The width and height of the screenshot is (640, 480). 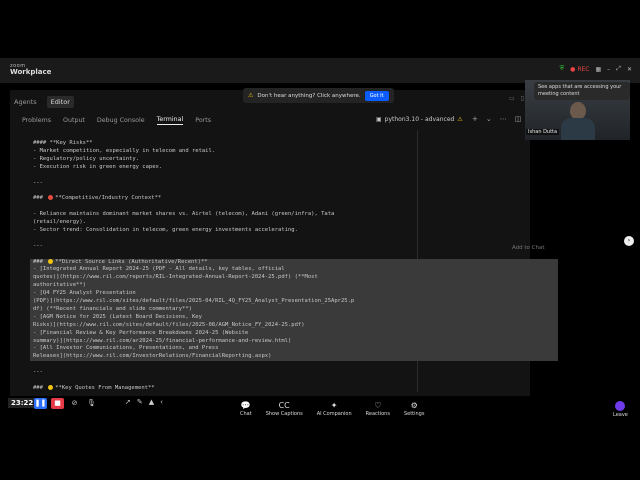 I want to click on ai-companion-icon: ✦, so click(x=334, y=405).